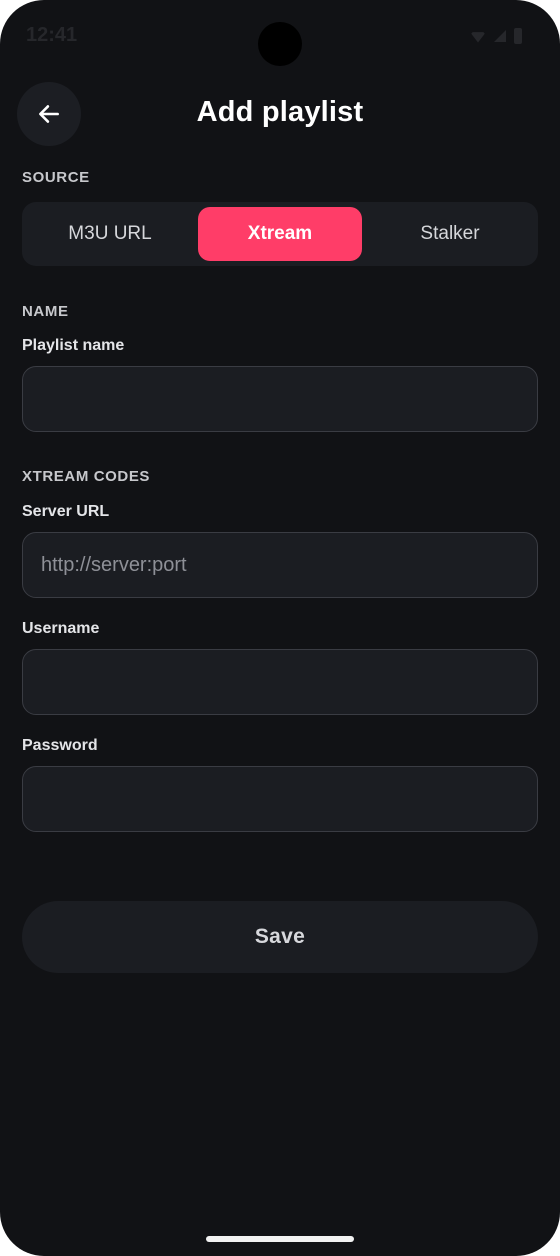 This screenshot has width=560, height=1256. I want to click on page-title: Add playlist, so click(280, 112).